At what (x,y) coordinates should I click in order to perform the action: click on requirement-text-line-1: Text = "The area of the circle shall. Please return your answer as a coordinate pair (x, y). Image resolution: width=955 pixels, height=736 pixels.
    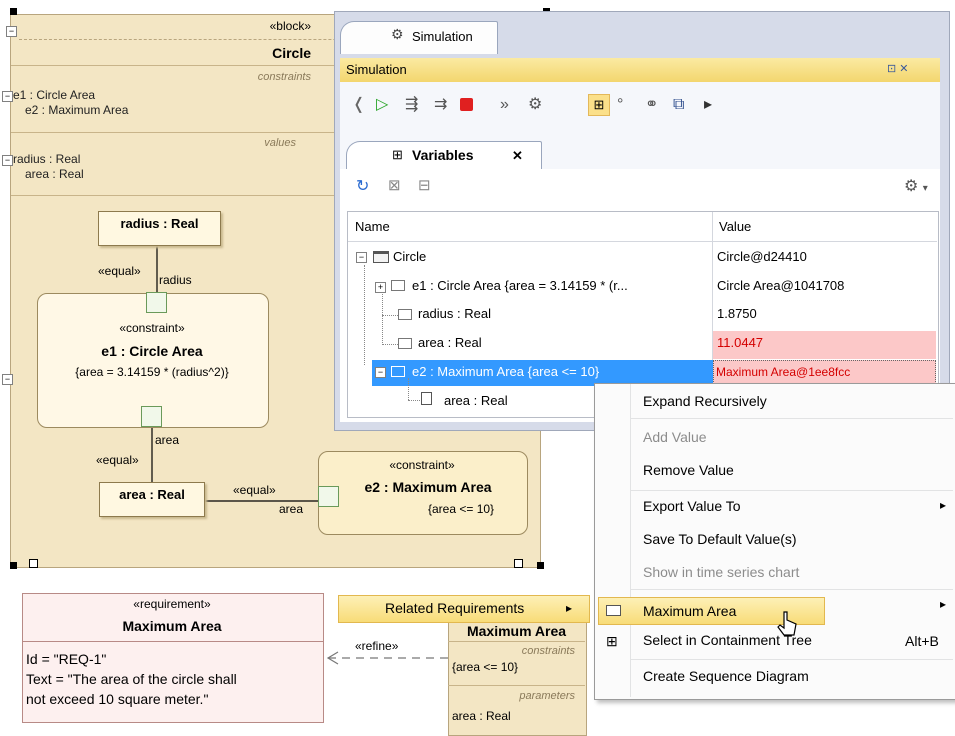
    Looking at the image, I should click on (131, 679).